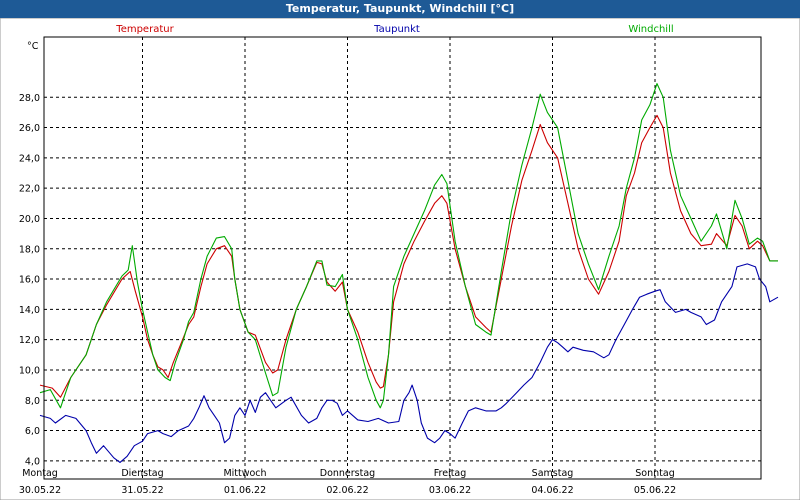  What do you see at coordinates (32, 401) in the screenshot?
I see `y-tick-label: 8,0` at bounding box center [32, 401].